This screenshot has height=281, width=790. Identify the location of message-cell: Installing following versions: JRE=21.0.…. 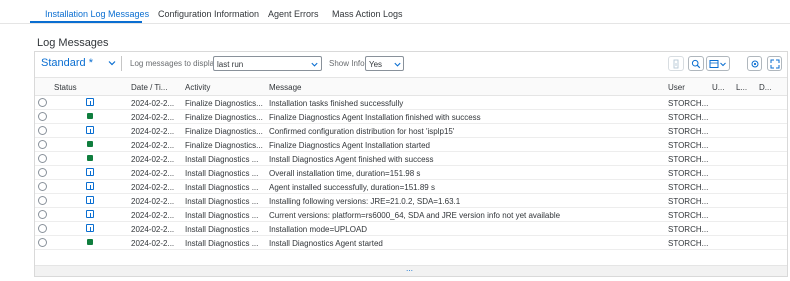
(365, 201).